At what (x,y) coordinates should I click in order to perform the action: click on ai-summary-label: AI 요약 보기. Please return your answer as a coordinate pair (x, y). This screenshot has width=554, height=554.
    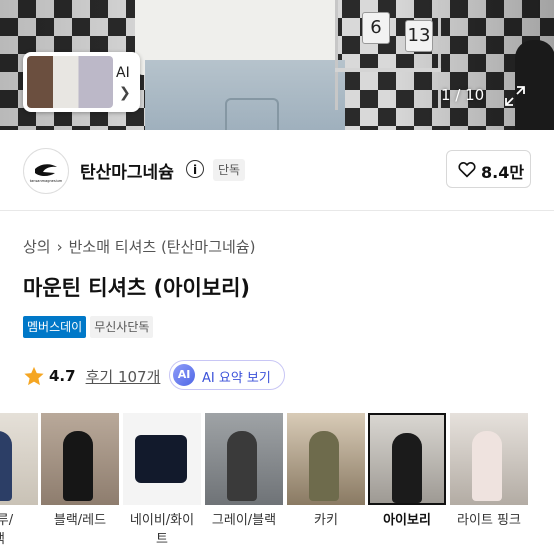
    Looking at the image, I should click on (236, 378).